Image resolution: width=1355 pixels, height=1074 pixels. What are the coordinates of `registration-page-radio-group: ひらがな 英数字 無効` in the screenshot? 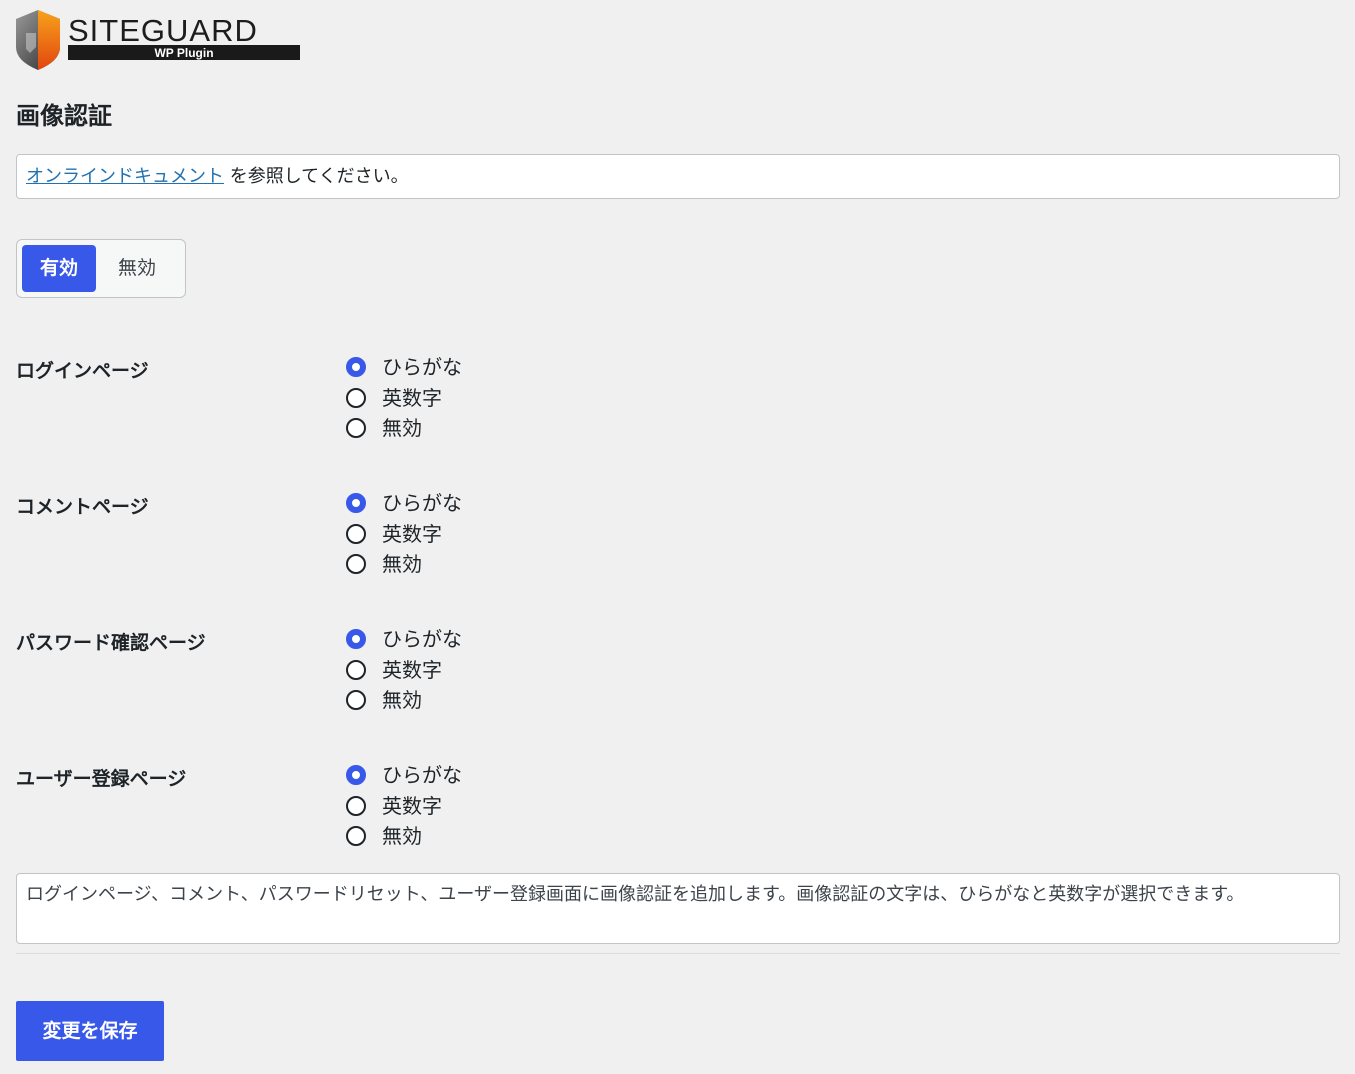 It's located at (404, 806).